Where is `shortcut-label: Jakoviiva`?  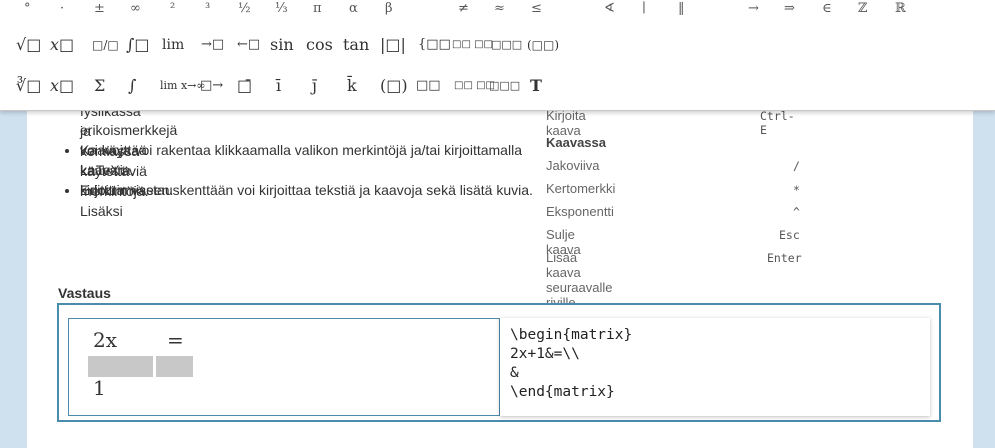
shortcut-label: Jakoviiva is located at coordinates (573, 165).